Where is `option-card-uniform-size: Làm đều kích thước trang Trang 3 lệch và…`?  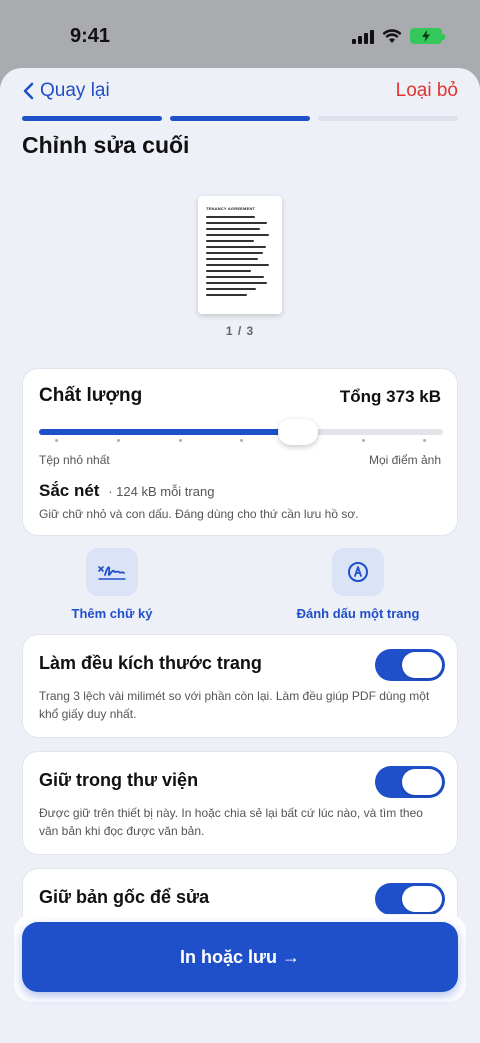
option-card-uniform-size: Làm đều kích thước trang Trang 3 lệch và… is located at coordinates (240, 686).